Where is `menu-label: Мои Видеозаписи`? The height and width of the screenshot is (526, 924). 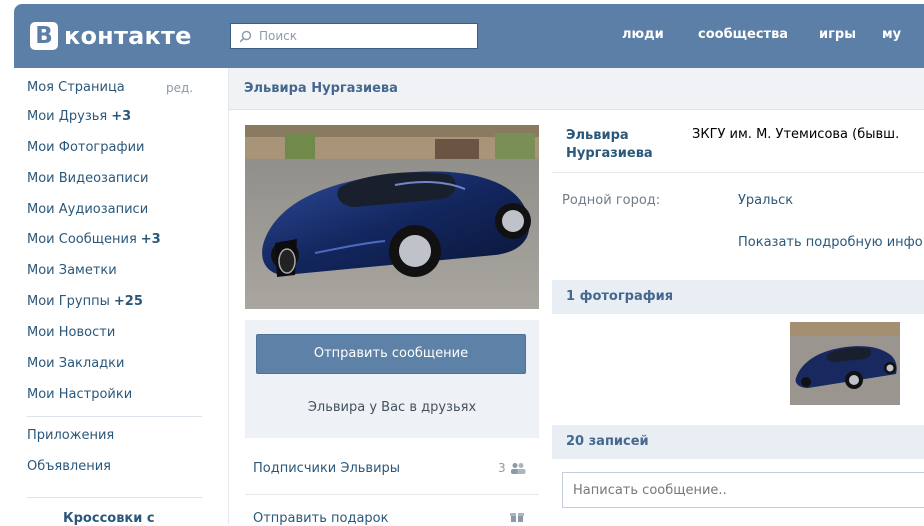
menu-label: Мои Видеозаписи is located at coordinates (88, 178).